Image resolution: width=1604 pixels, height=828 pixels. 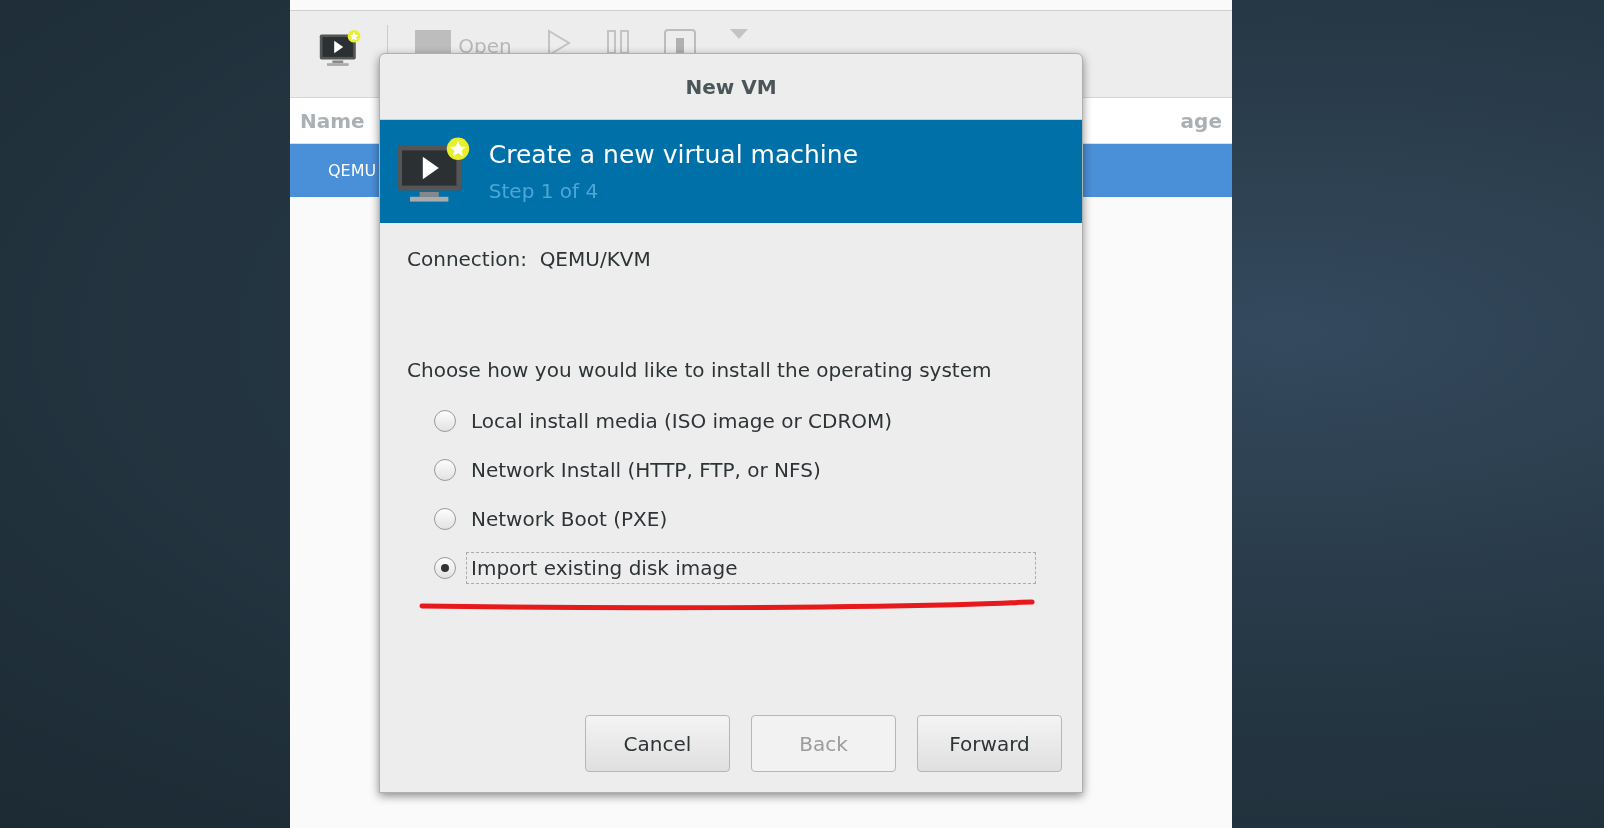 I want to click on option-label: Import existing disk image, so click(x=751, y=567).